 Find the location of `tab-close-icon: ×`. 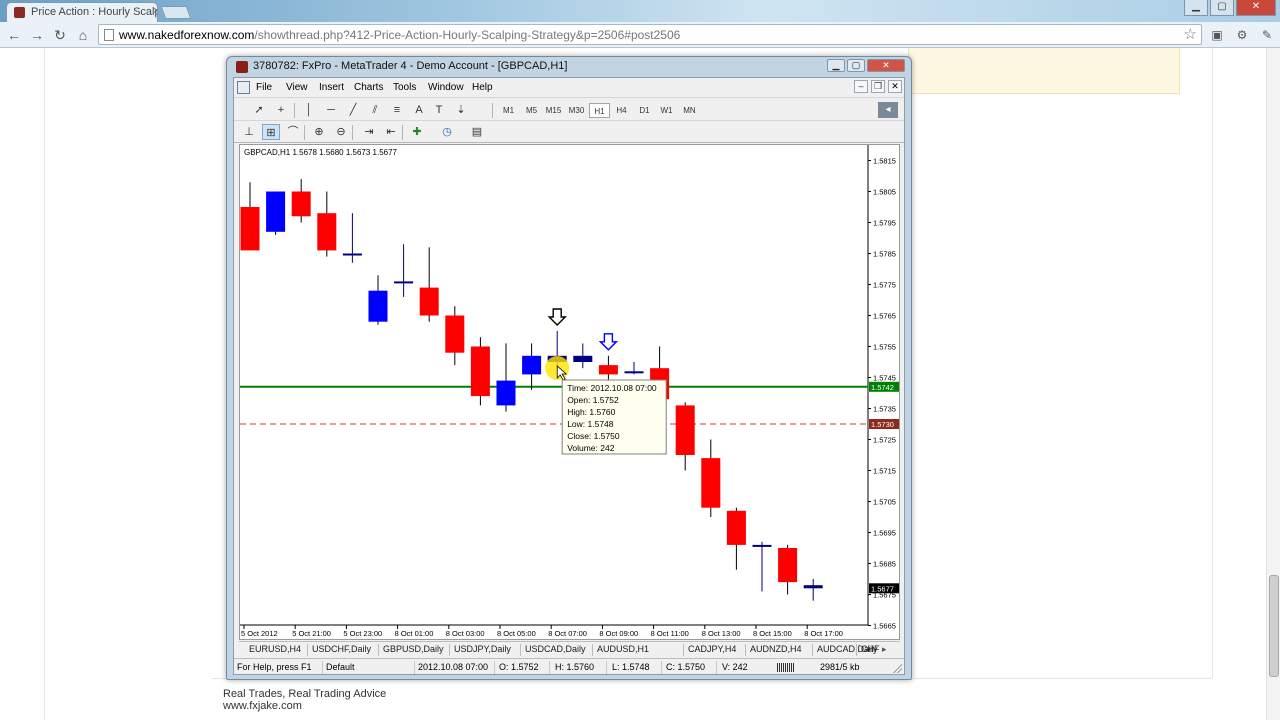

tab-close-icon: × is located at coordinates (155, 11).